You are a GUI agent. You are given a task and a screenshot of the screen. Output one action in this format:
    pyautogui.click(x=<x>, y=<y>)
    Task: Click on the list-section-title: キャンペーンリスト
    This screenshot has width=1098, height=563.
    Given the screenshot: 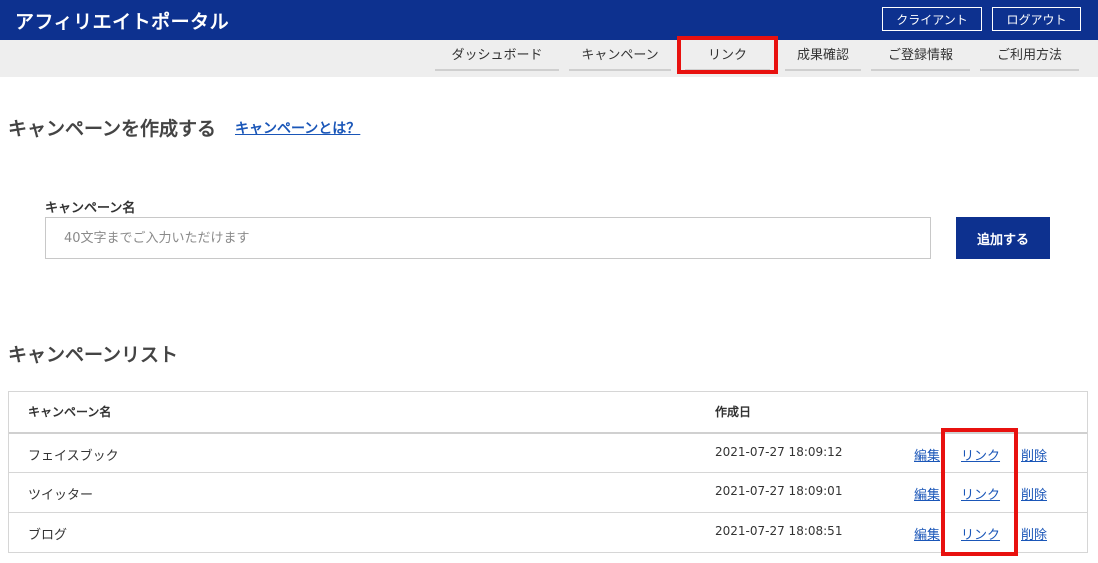 What is the action you would take?
    pyautogui.click(x=93, y=355)
    